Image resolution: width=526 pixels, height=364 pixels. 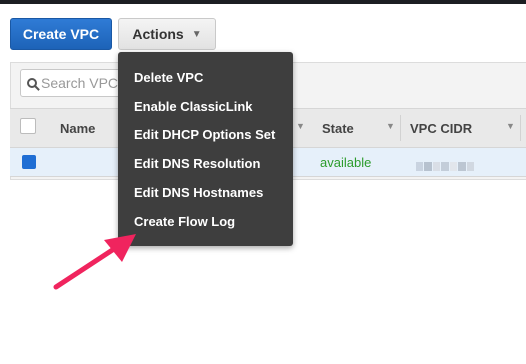 What do you see at coordinates (94, 262) in the screenshot?
I see `arrow-pointer-icon` at bounding box center [94, 262].